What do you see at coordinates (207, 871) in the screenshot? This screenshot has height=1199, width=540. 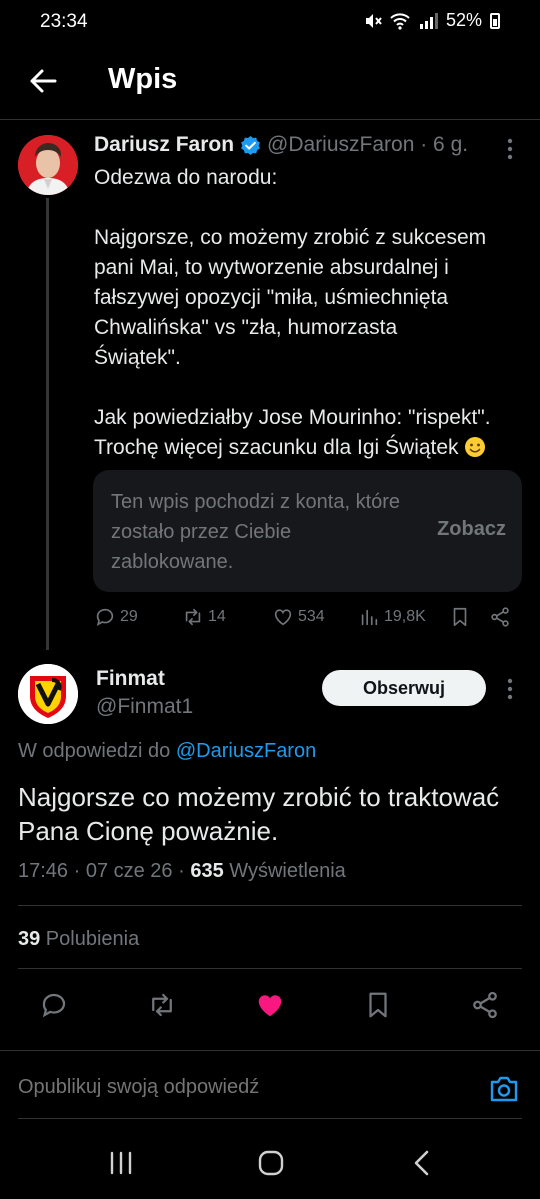 I see `views-count: 635` at bounding box center [207, 871].